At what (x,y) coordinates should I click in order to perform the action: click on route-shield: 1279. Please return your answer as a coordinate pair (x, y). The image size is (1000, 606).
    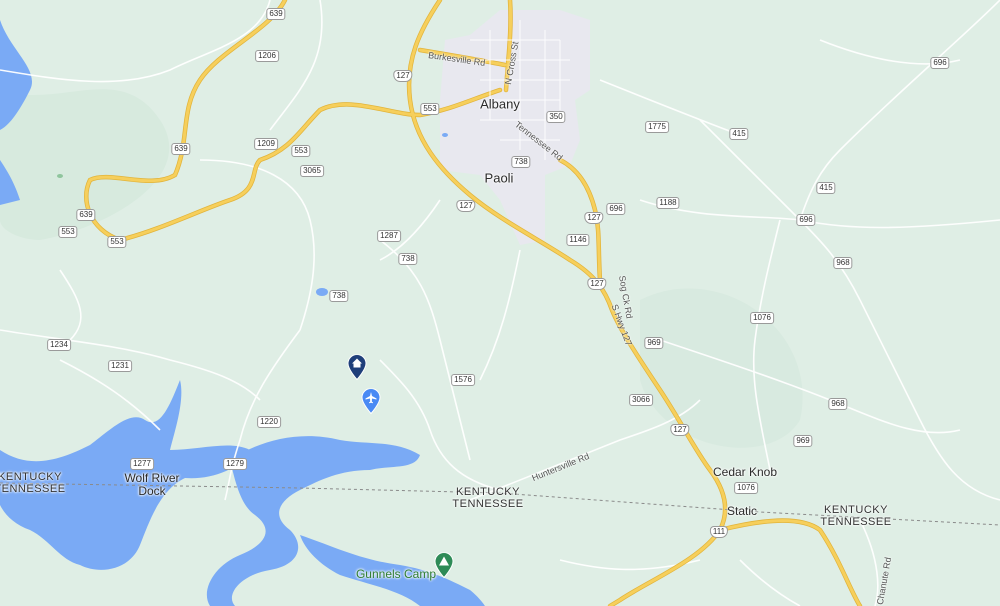
    Looking at the image, I should click on (235, 464).